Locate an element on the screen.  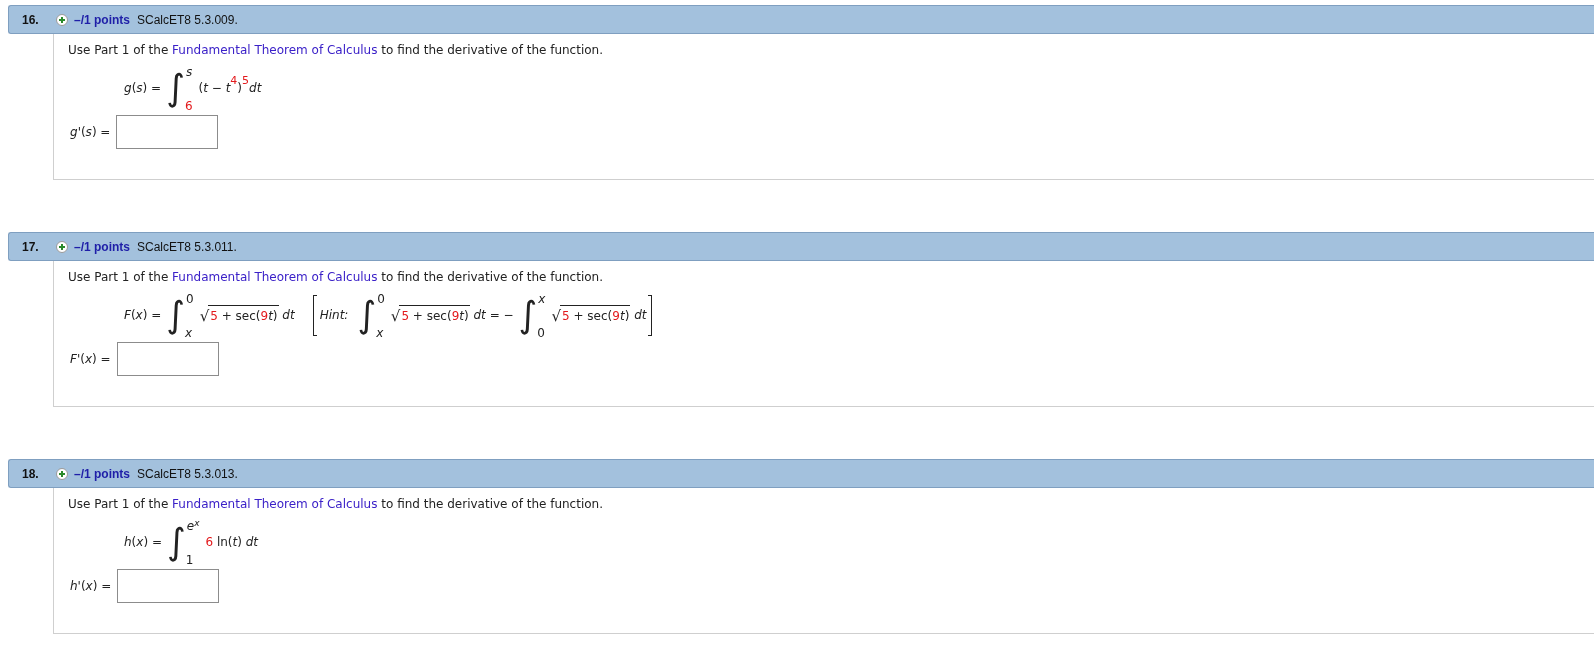
question-code: SCalcET8 5.3.009. is located at coordinates (187, 19).